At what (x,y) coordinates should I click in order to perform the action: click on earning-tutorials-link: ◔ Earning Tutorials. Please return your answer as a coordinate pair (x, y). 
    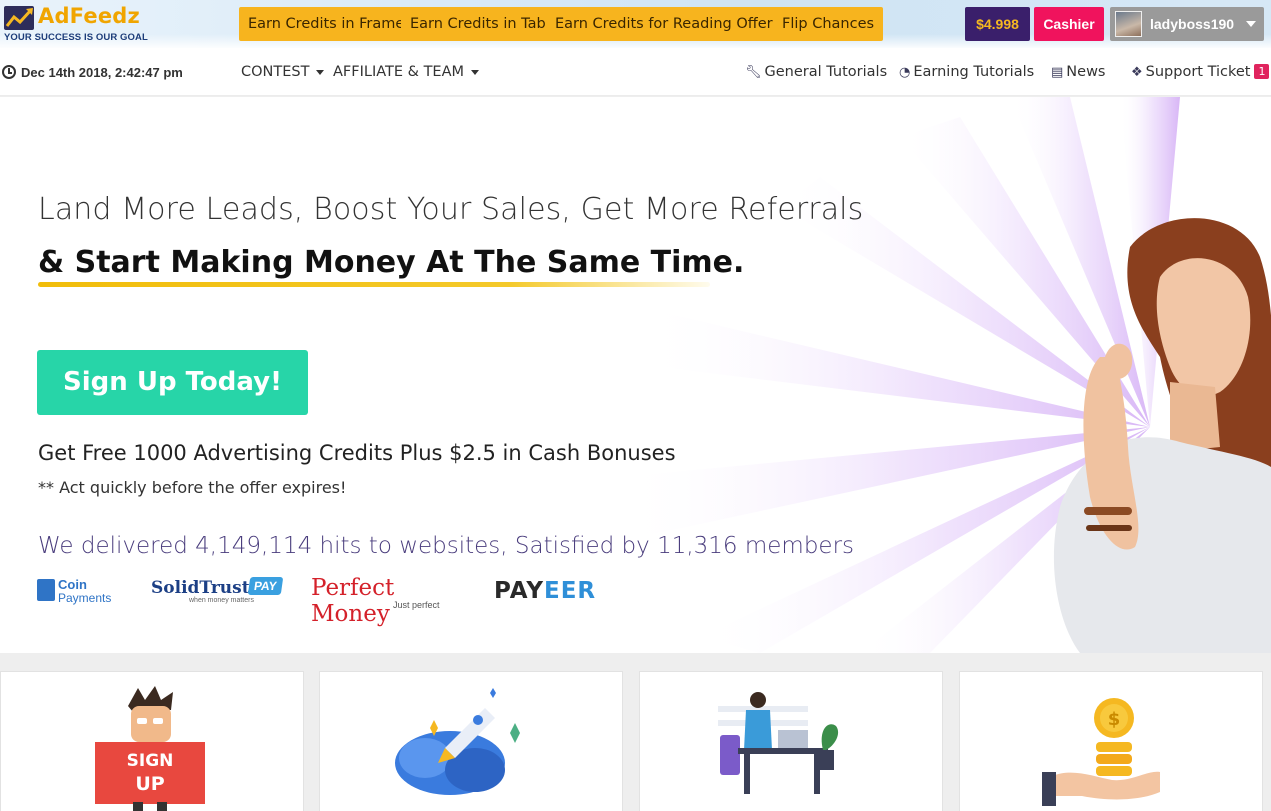
    Looking at the image, I should click on (966, 72).